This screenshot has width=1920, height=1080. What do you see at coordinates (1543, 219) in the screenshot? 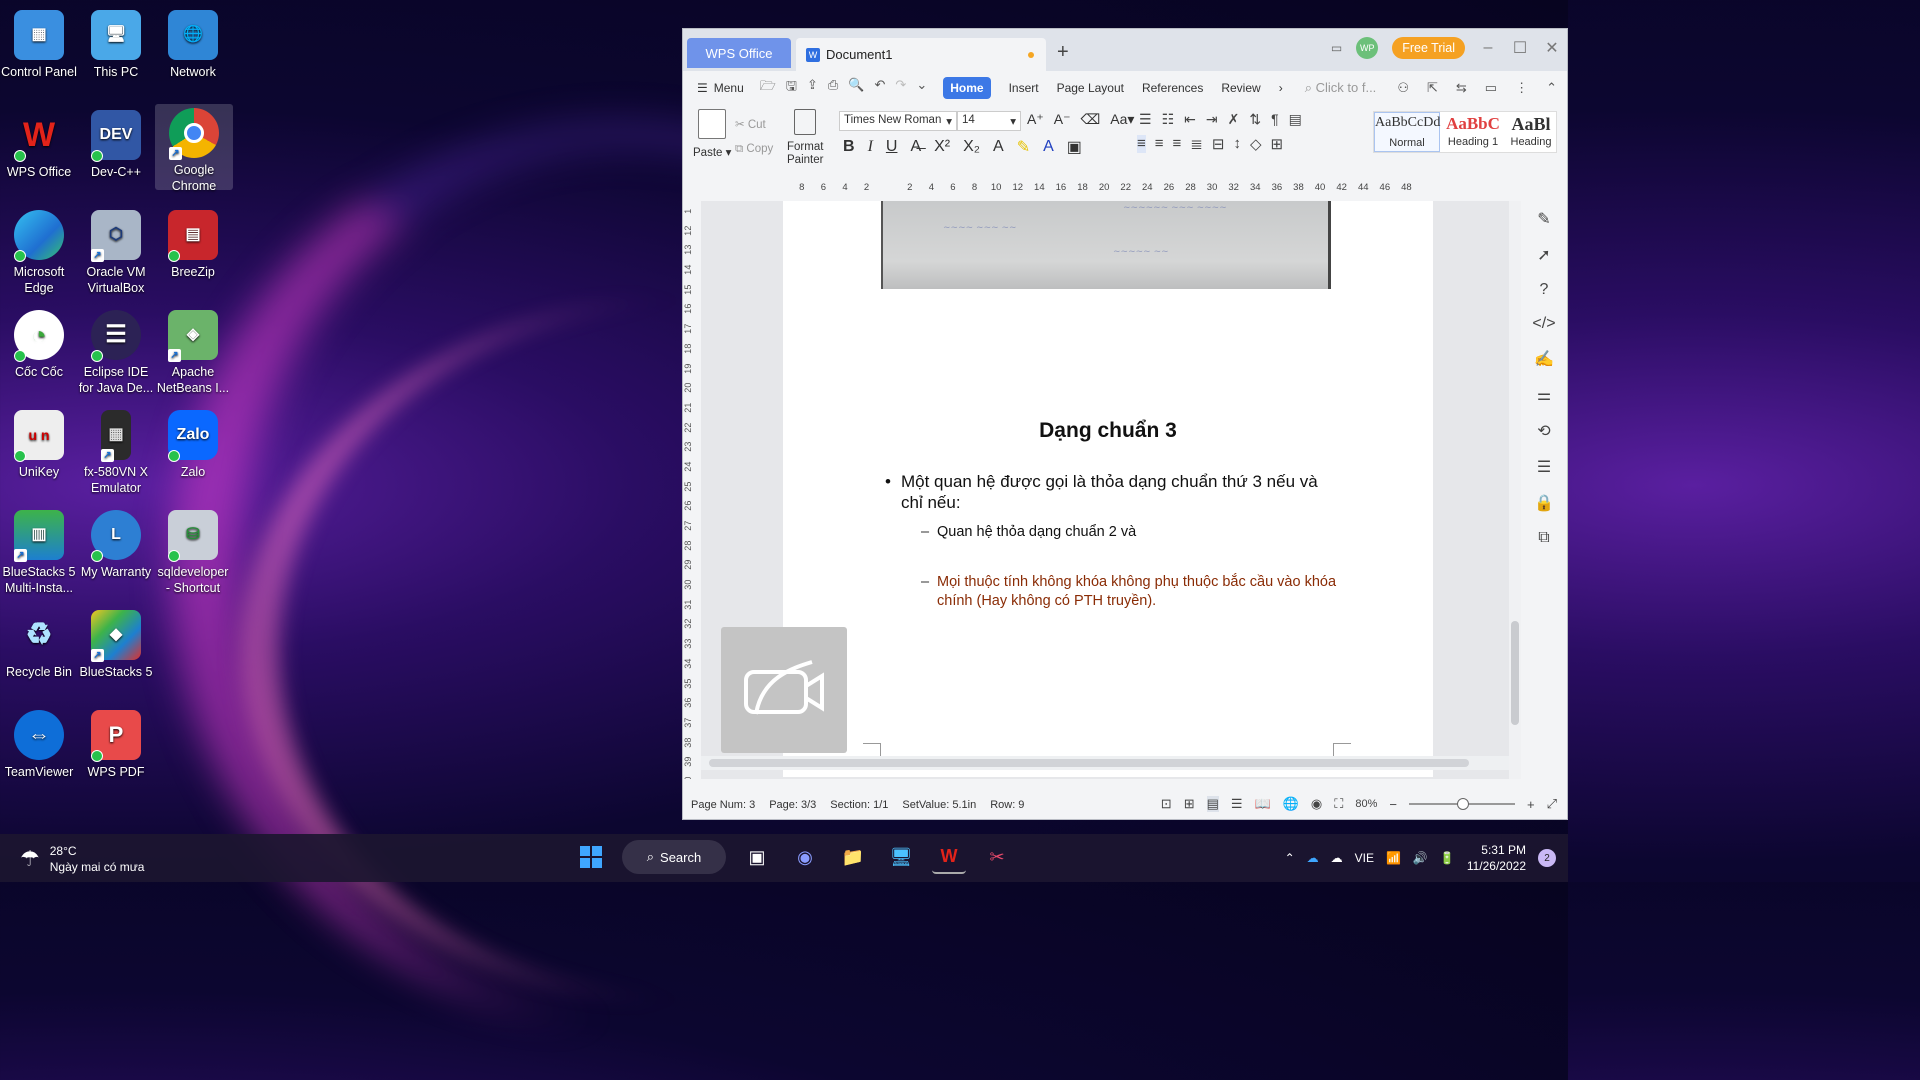
I see `edit-pen-icon: ✎` at bounding box center [1543, 219].